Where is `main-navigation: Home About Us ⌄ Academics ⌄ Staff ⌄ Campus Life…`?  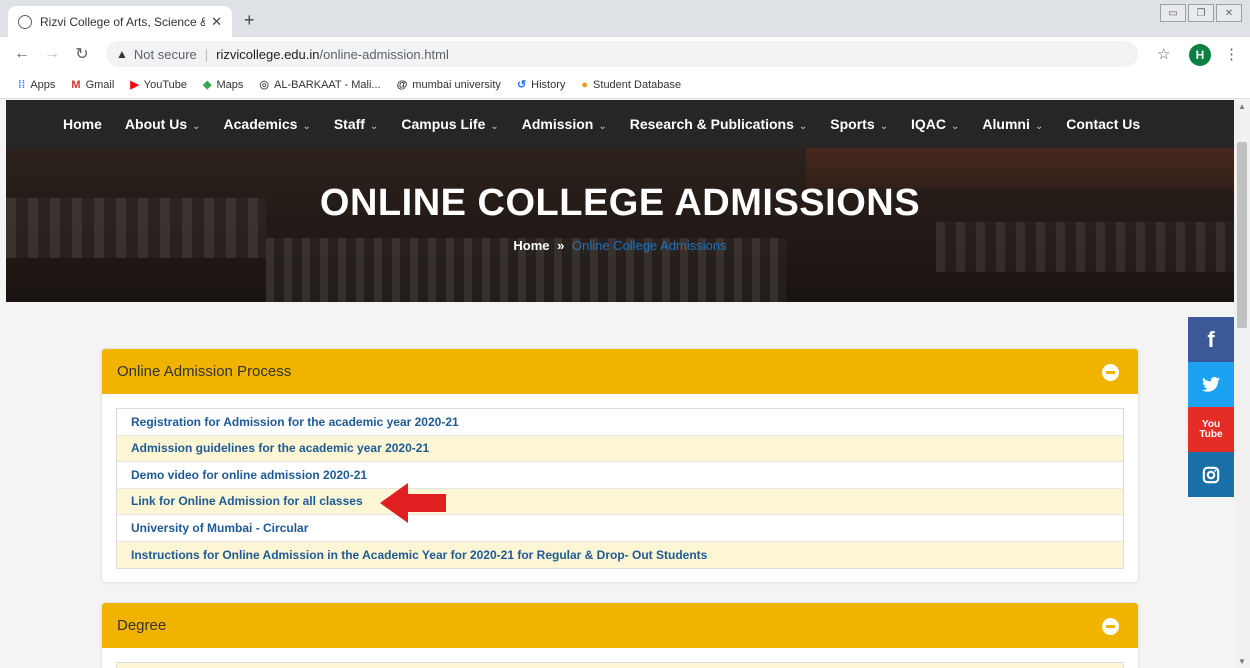
main-navigation: Home About Us ⌄ Academics ⌄ Staff ⌄ Campus Life… is located at coordinates (620, 124).